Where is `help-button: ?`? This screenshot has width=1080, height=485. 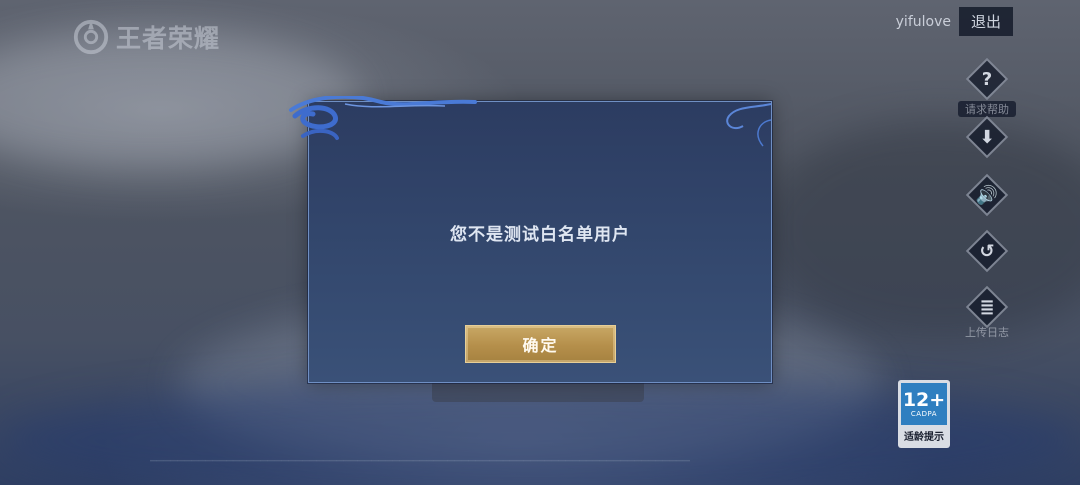 help-button: ? is located at coordinates (987, 79).